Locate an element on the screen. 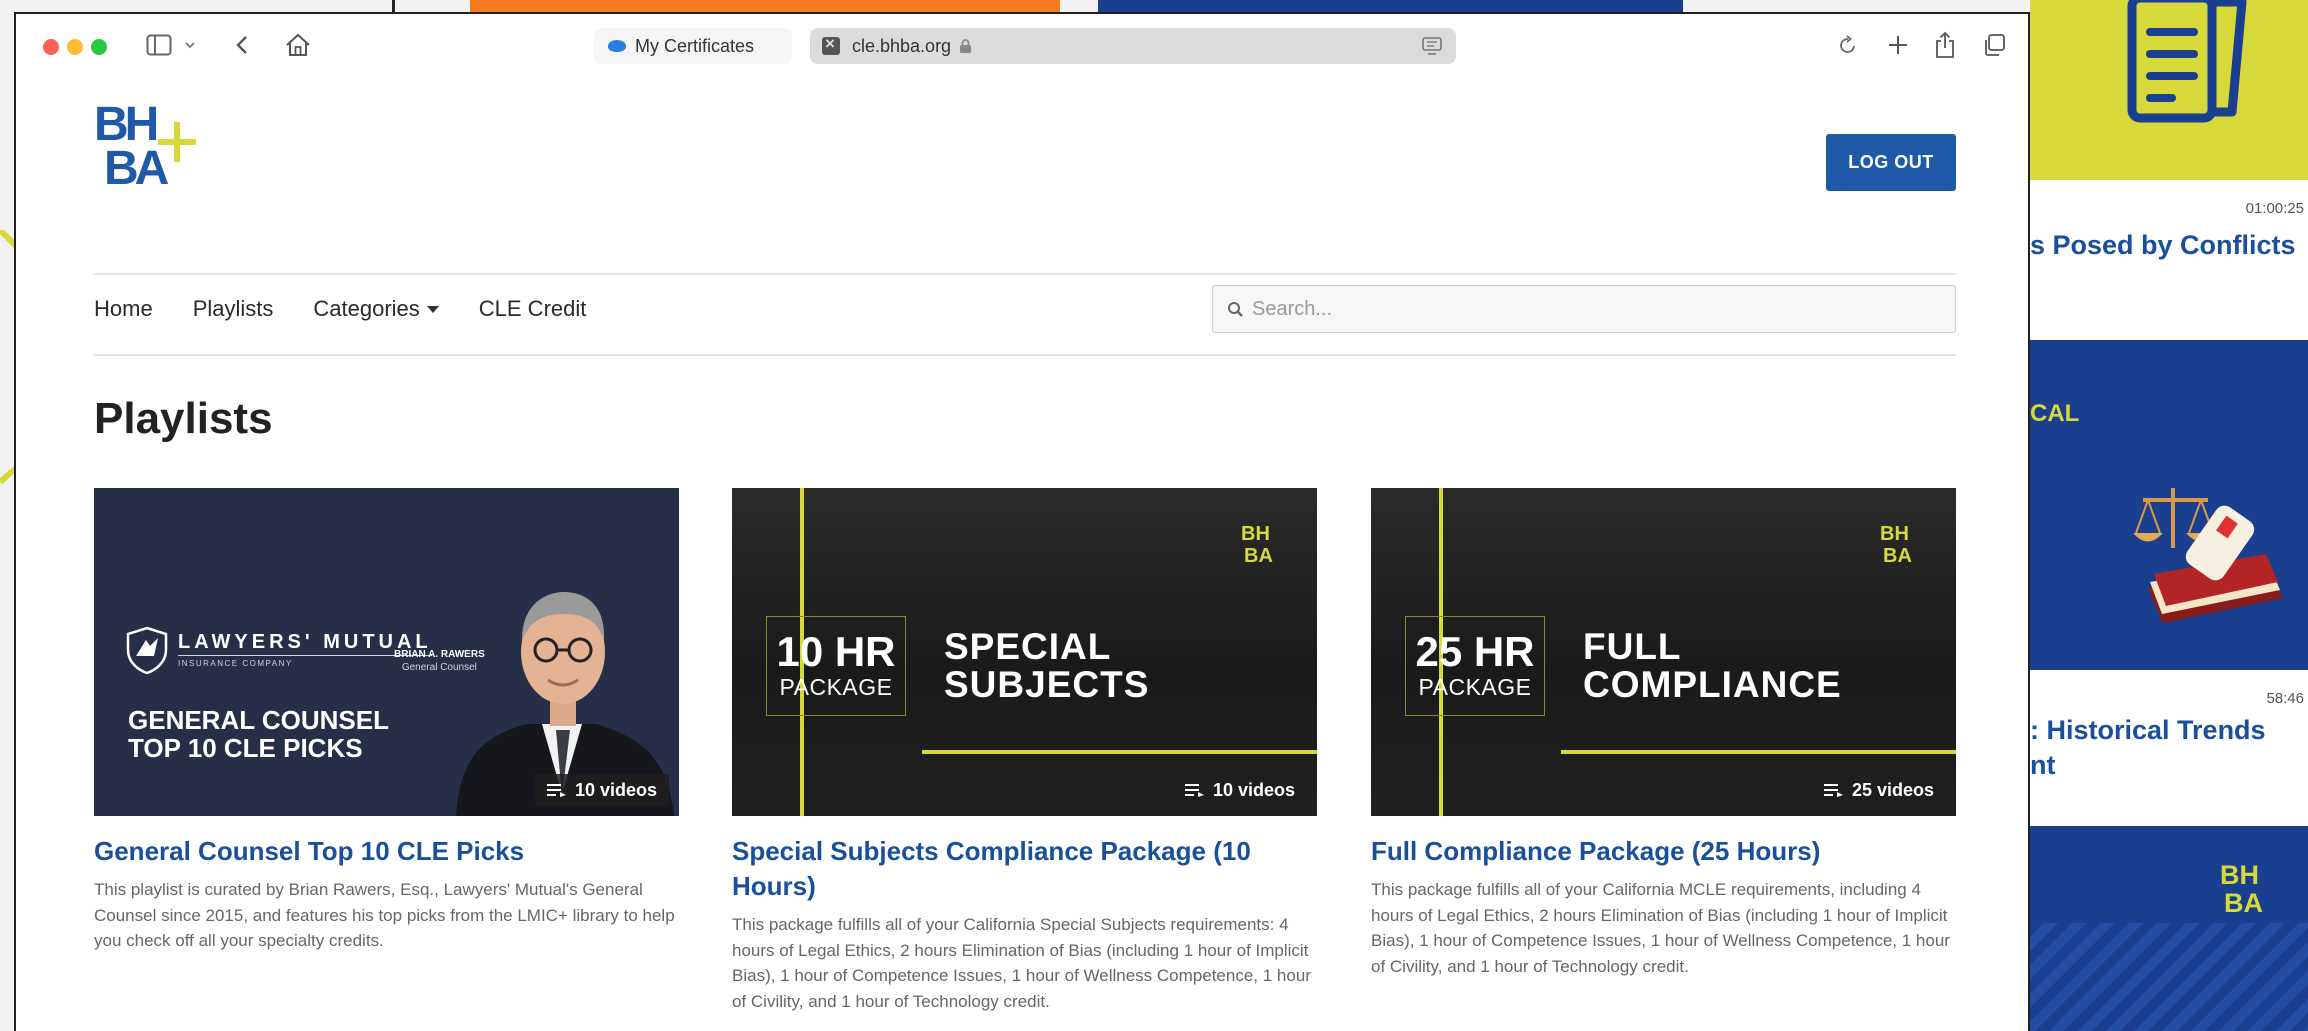  search-input is located at coordinates (1592, 309).